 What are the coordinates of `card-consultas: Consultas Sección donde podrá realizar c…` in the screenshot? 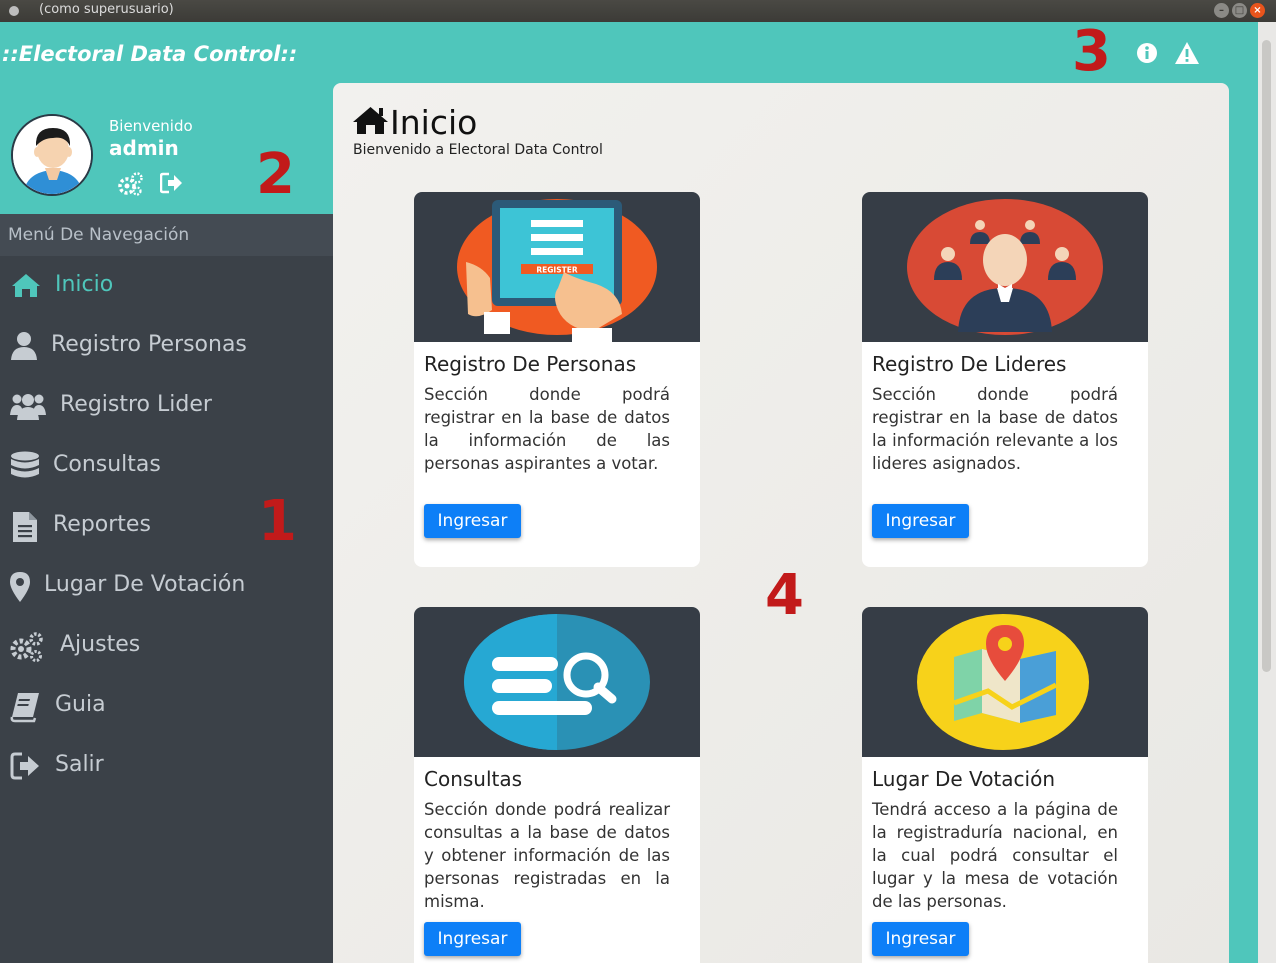 It's located at (557, 785).